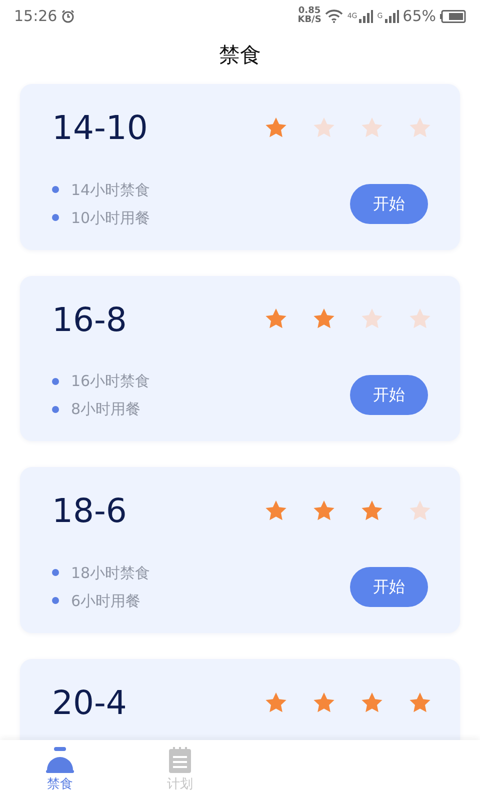  I want to click on plan-detail: 8小时用餐, so click(106, 409).